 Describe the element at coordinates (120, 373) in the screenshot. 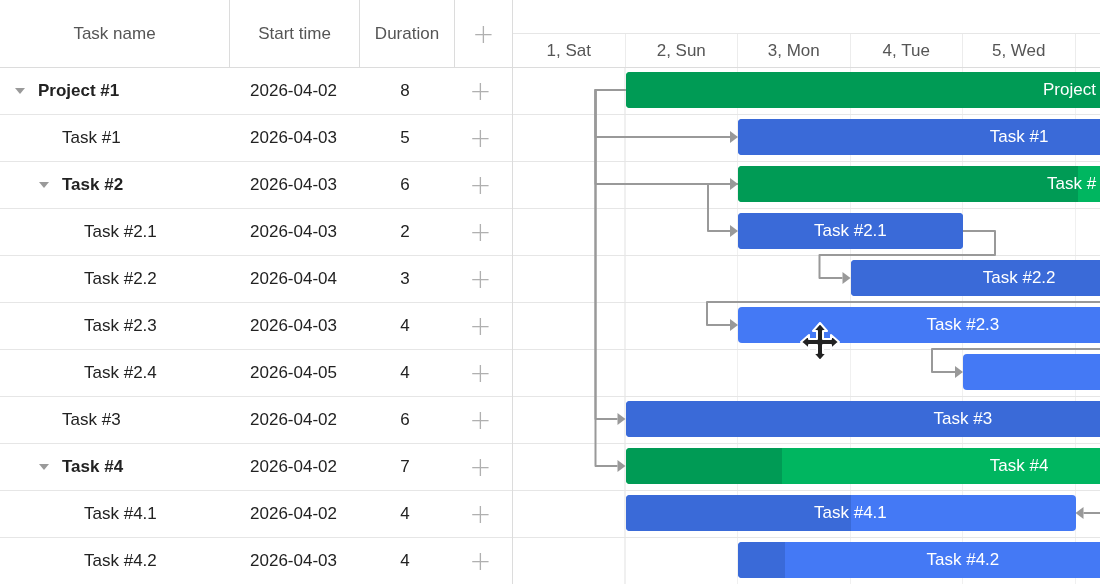

I see `task-name: Task #2.4` at that location.